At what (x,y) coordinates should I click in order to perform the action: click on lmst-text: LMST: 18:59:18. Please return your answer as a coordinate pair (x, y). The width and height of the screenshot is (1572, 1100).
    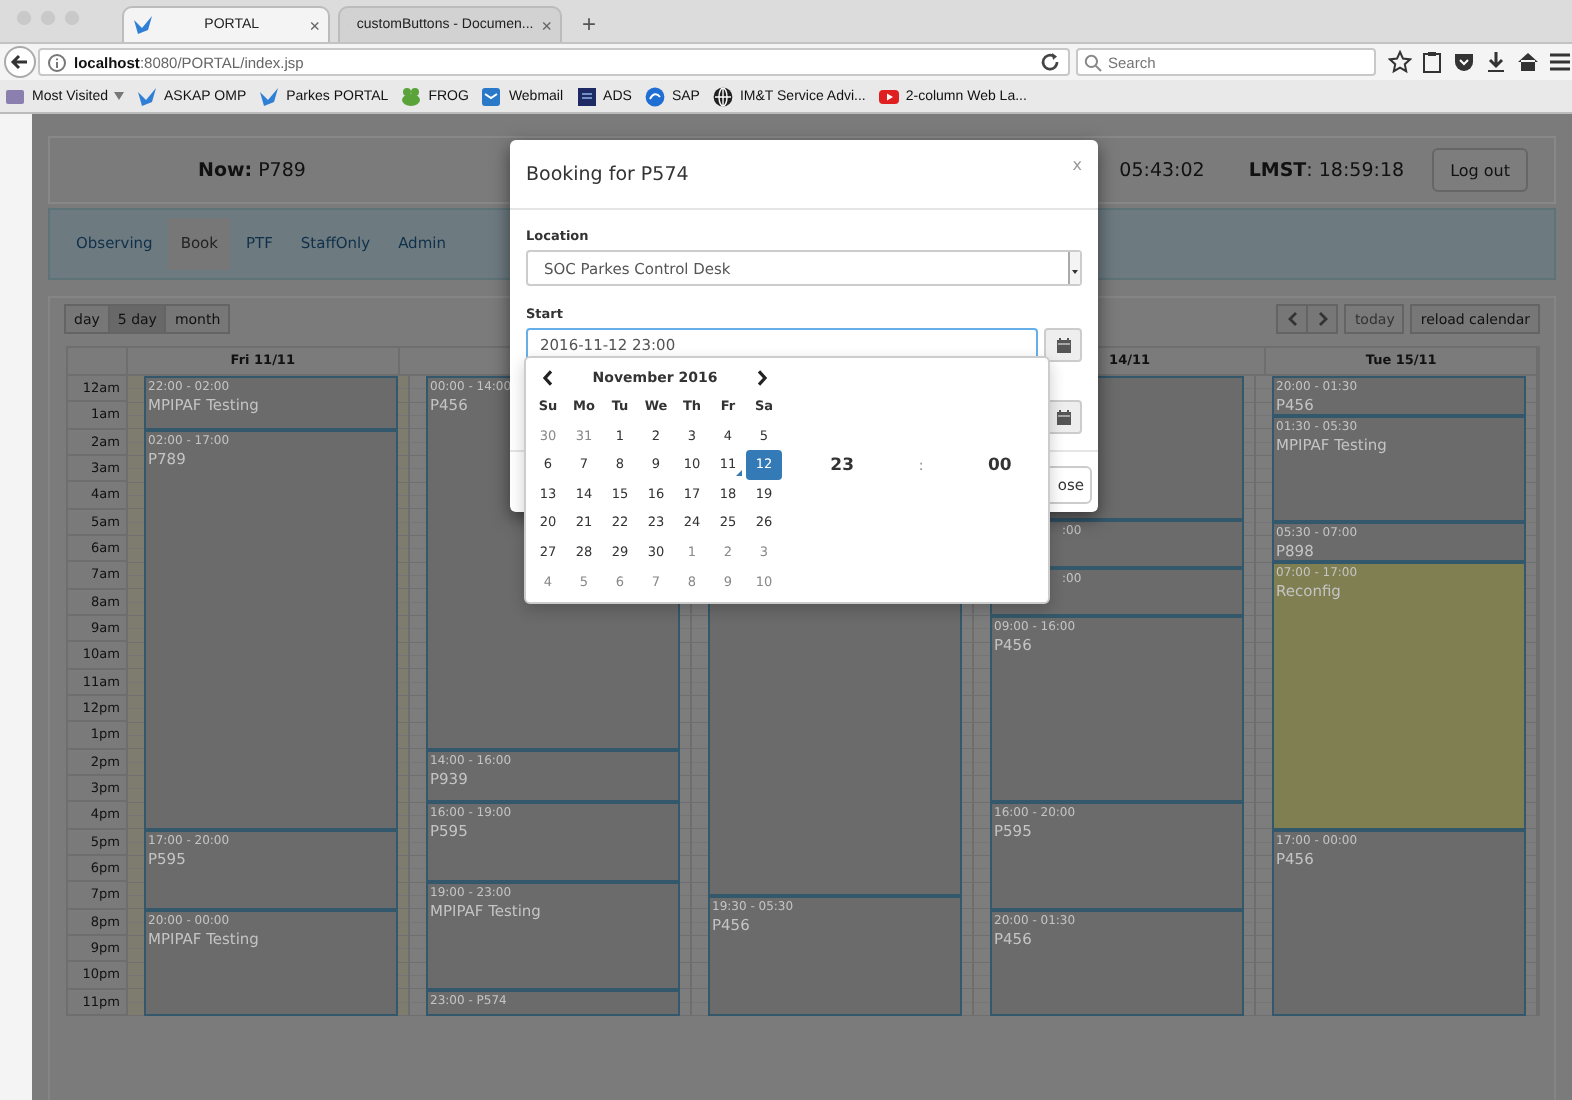
    Looking at the image, I should click on (1326, 170).